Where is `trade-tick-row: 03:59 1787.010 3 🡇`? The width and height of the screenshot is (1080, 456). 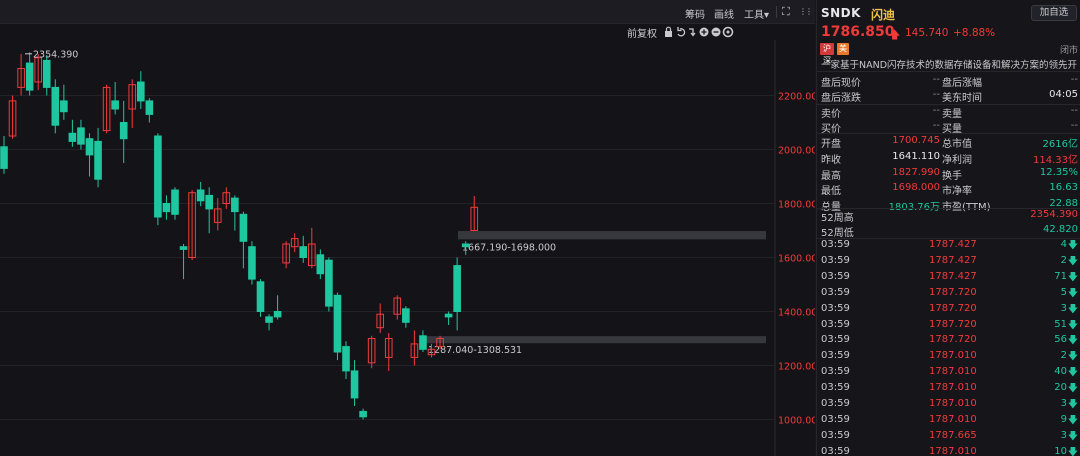
trade-tick-row: 03:59 1787.010 3 🡇 is located at coordinates (948, 404).